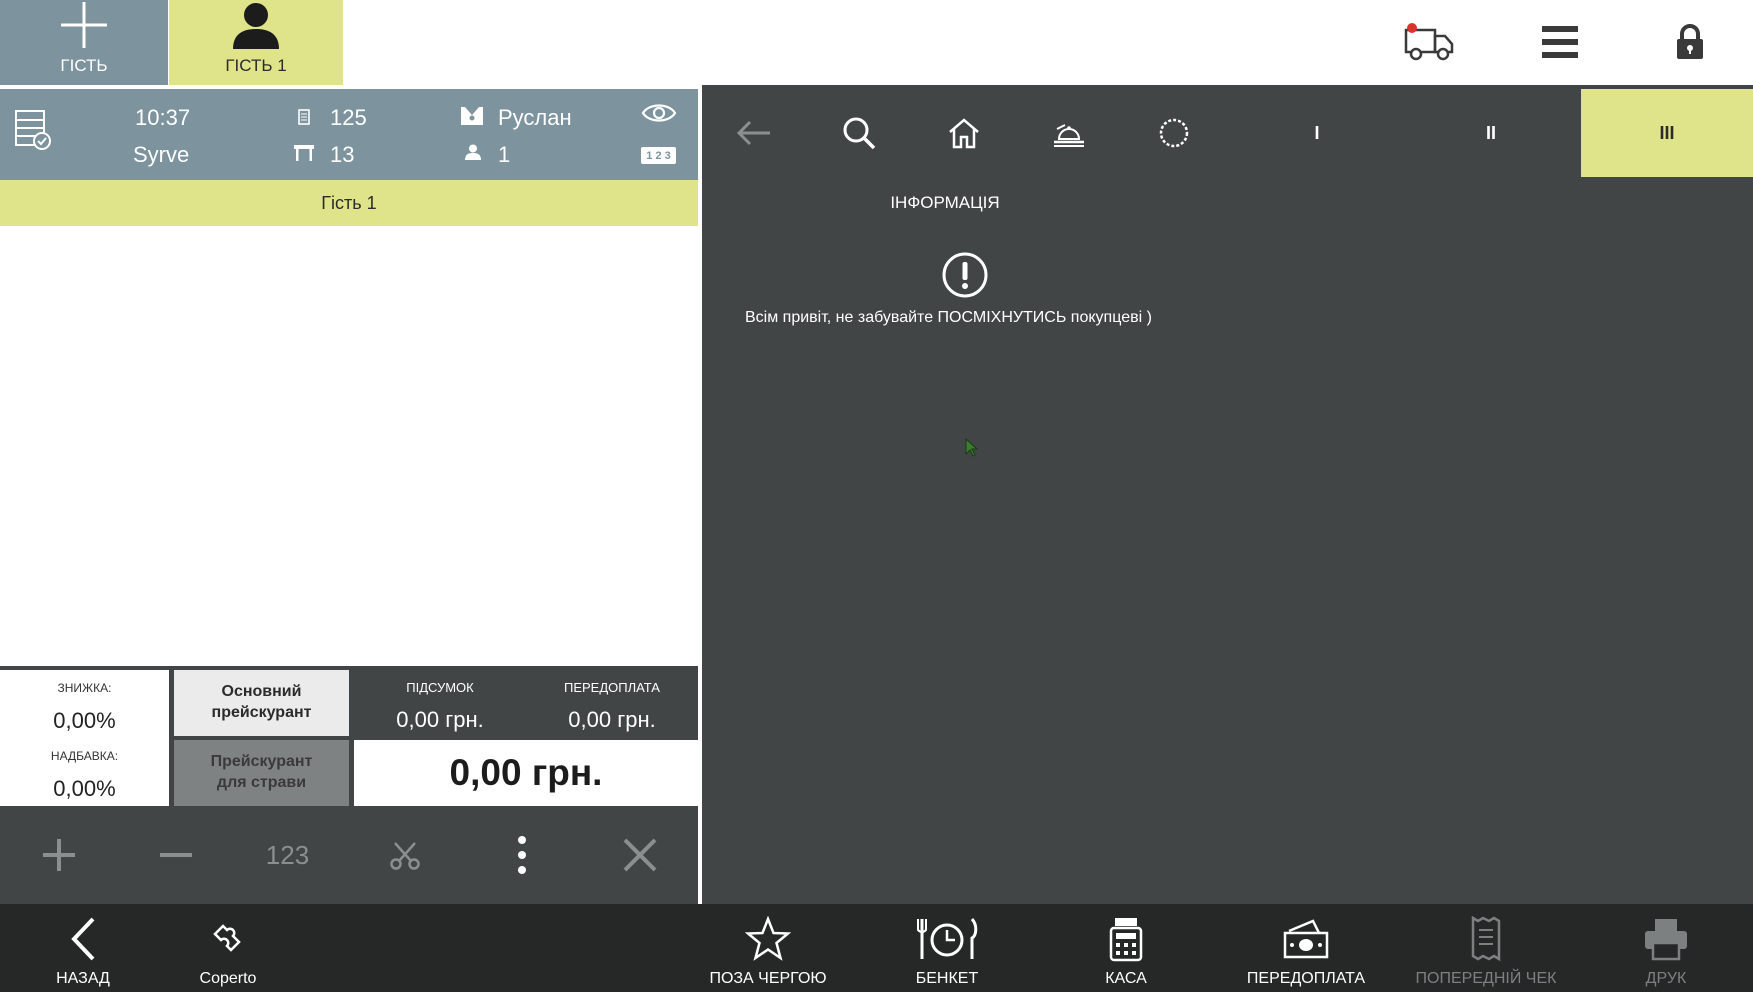 The height and width of the screenshot is (992, 1753). Describe the element at coordinates (700, 494) in the screenshot. I see `panel-divider` at that location.